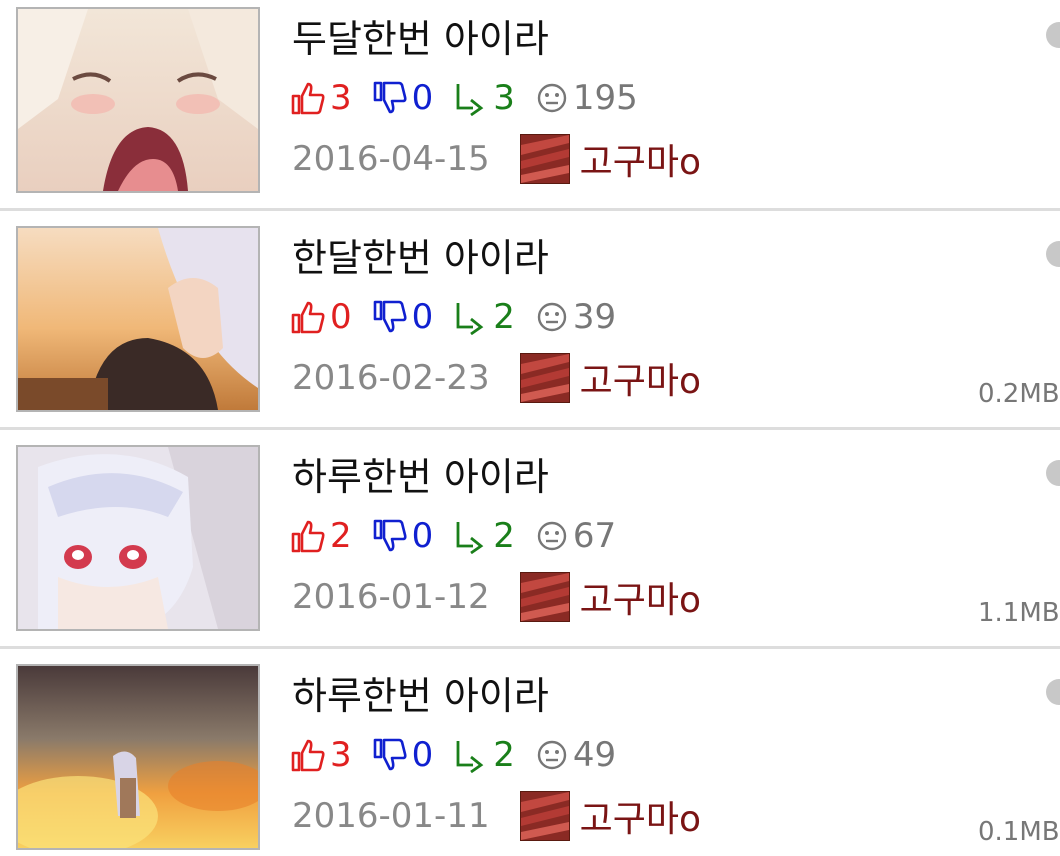 The image size is (1060, 856). Describe the element at coordinates (496, 816) in the screenshot. I see `post-meta: 2016-01-11 고구마o` at that location.